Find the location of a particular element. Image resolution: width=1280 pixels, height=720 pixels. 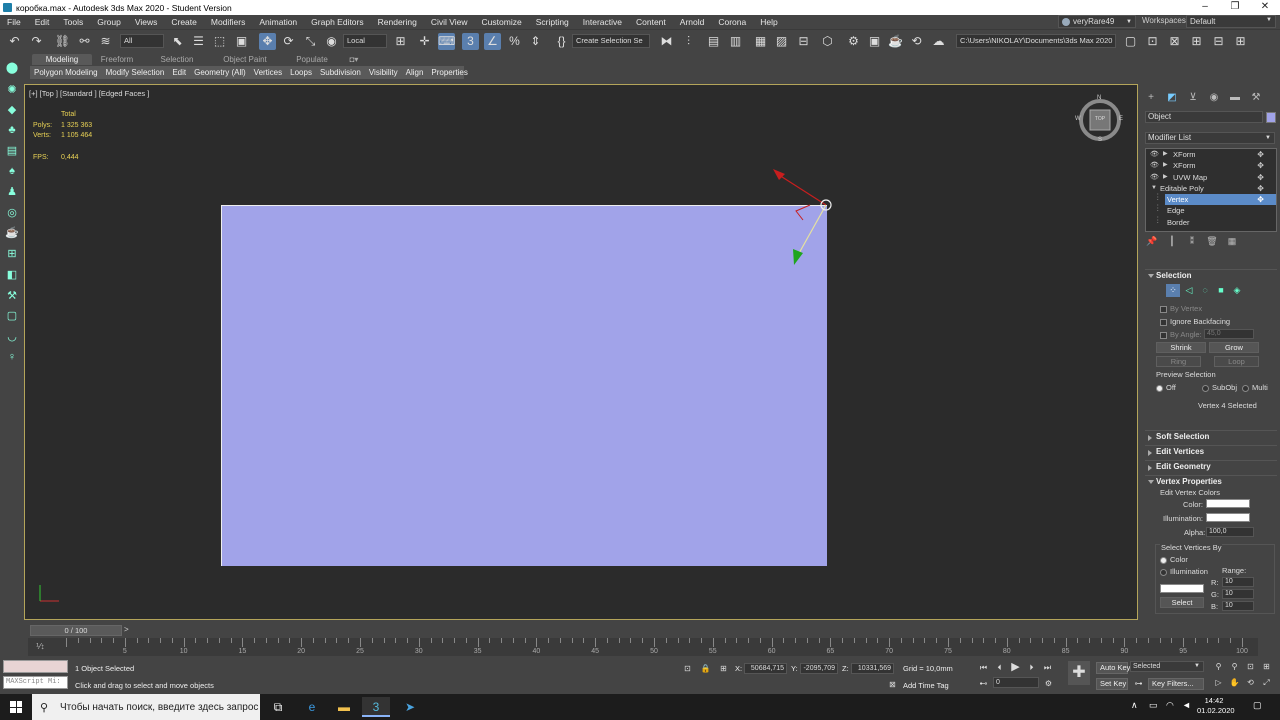

hierarchy-tab-icon: ⊻ is located at coordinates (1193, 98).